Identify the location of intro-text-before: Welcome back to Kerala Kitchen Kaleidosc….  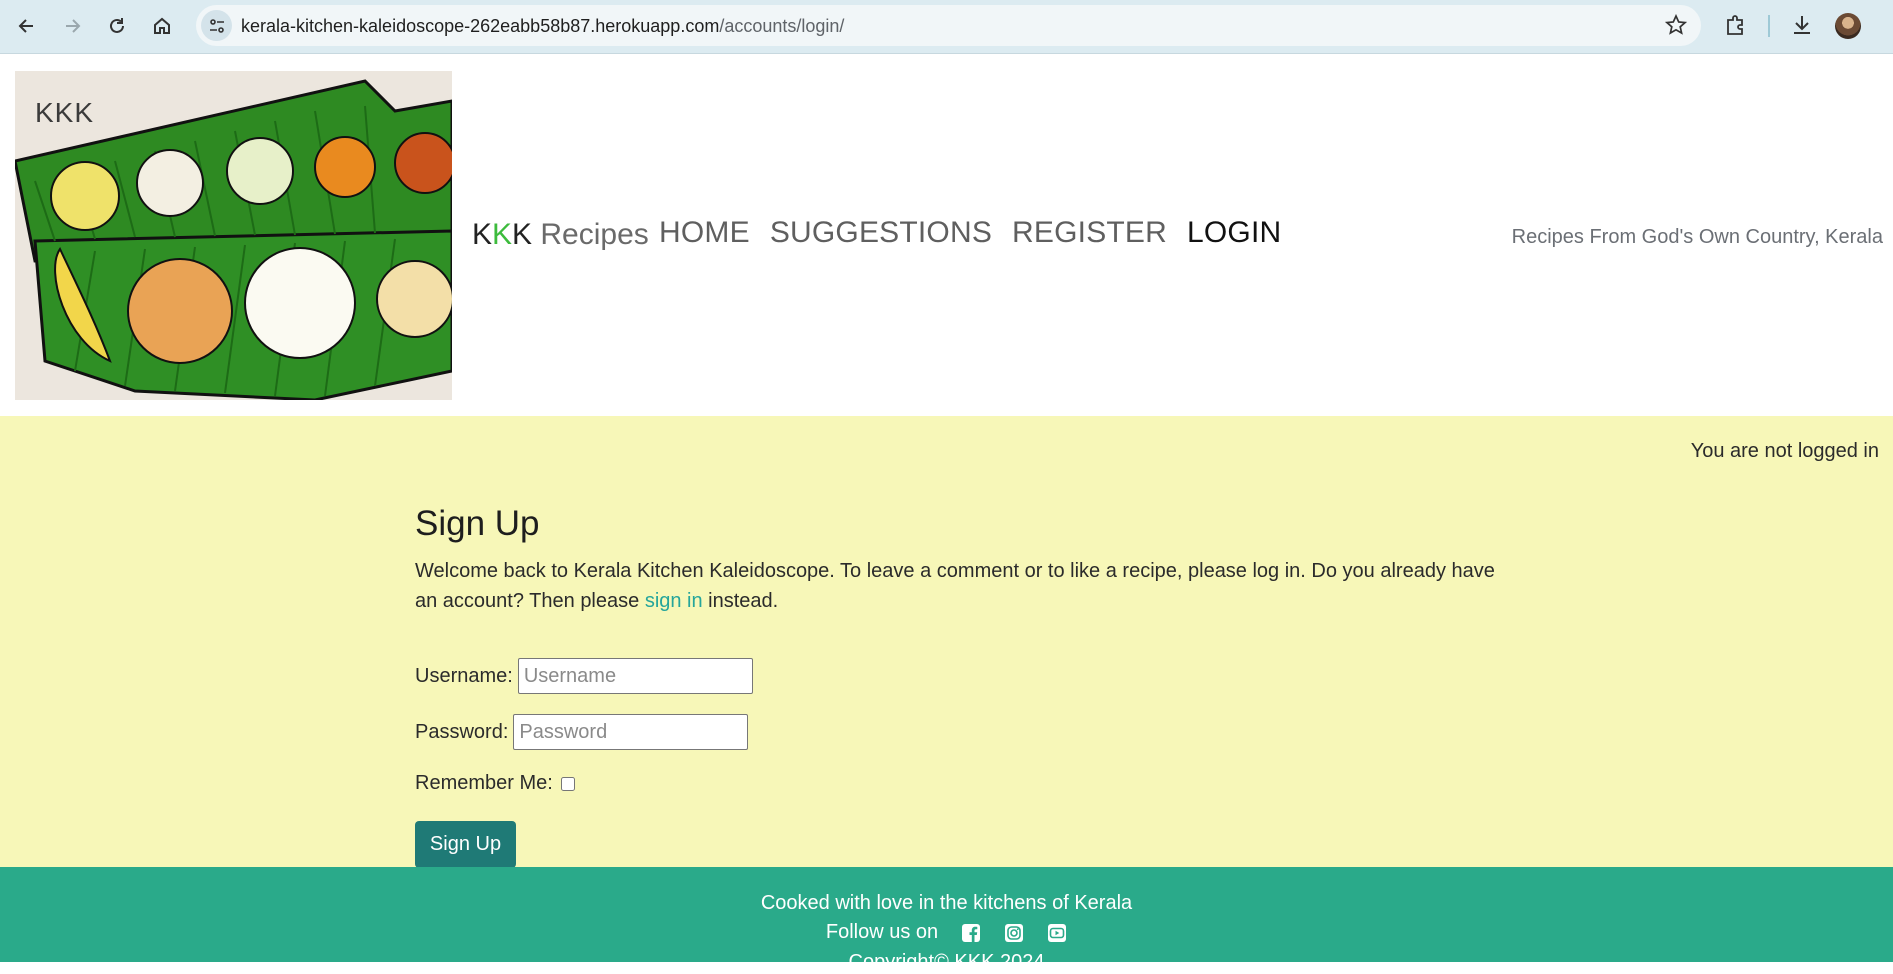
(955, 586).